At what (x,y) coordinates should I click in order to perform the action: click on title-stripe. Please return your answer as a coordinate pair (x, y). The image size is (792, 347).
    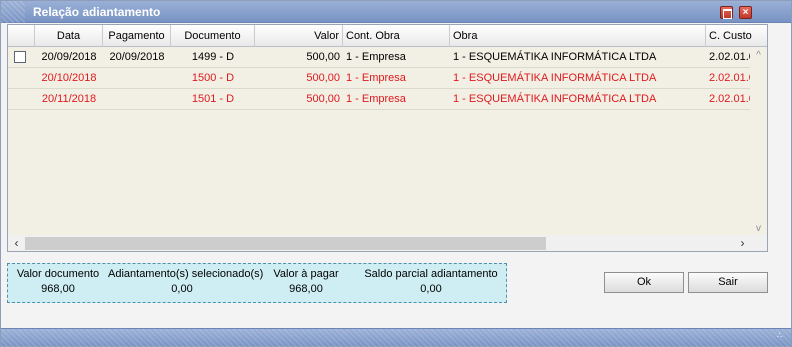
    Looking at the image, I should click on (13, 12).